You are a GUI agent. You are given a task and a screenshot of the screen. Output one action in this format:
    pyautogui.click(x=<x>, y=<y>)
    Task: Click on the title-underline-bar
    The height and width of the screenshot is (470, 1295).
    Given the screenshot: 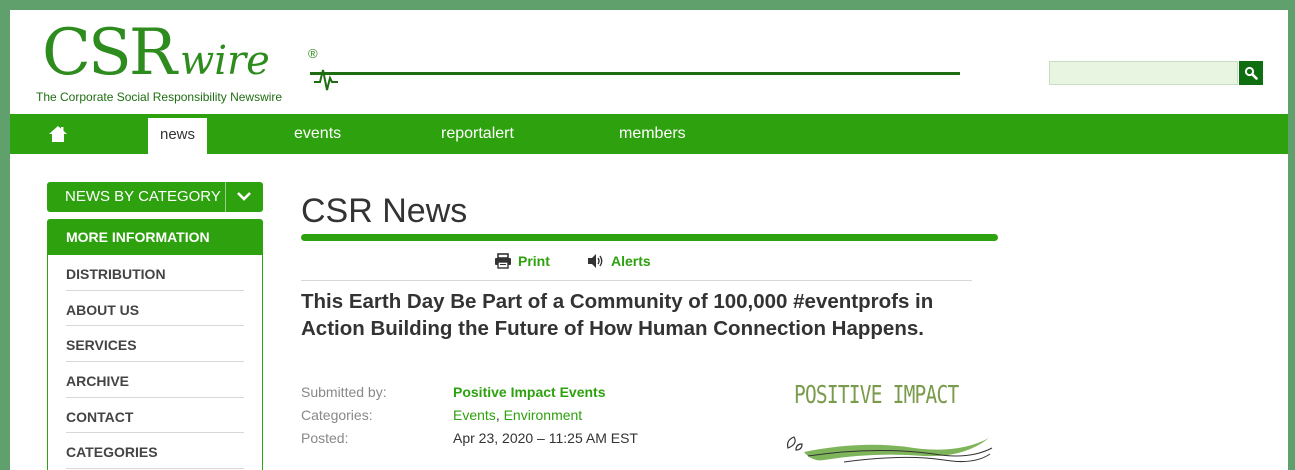 What is the action you would take?
    pyautogui.click(x=649, y=237)
    